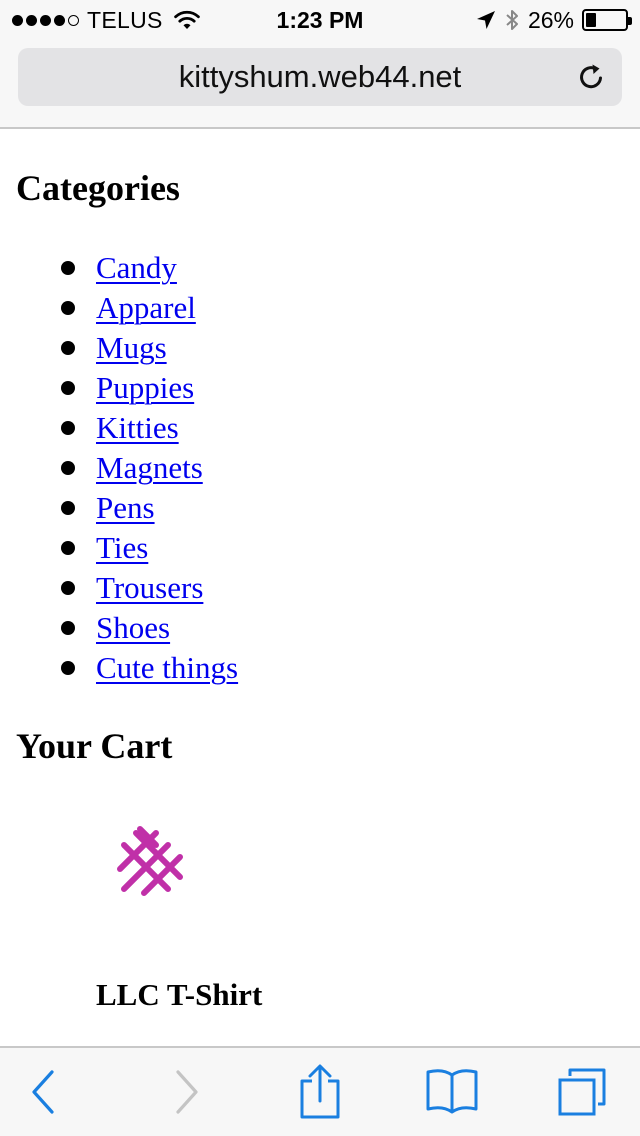 The width and height of the screenshot is (640, 1136). I want to click on url-text: kittyshum.web44.net, so click(320, 77).